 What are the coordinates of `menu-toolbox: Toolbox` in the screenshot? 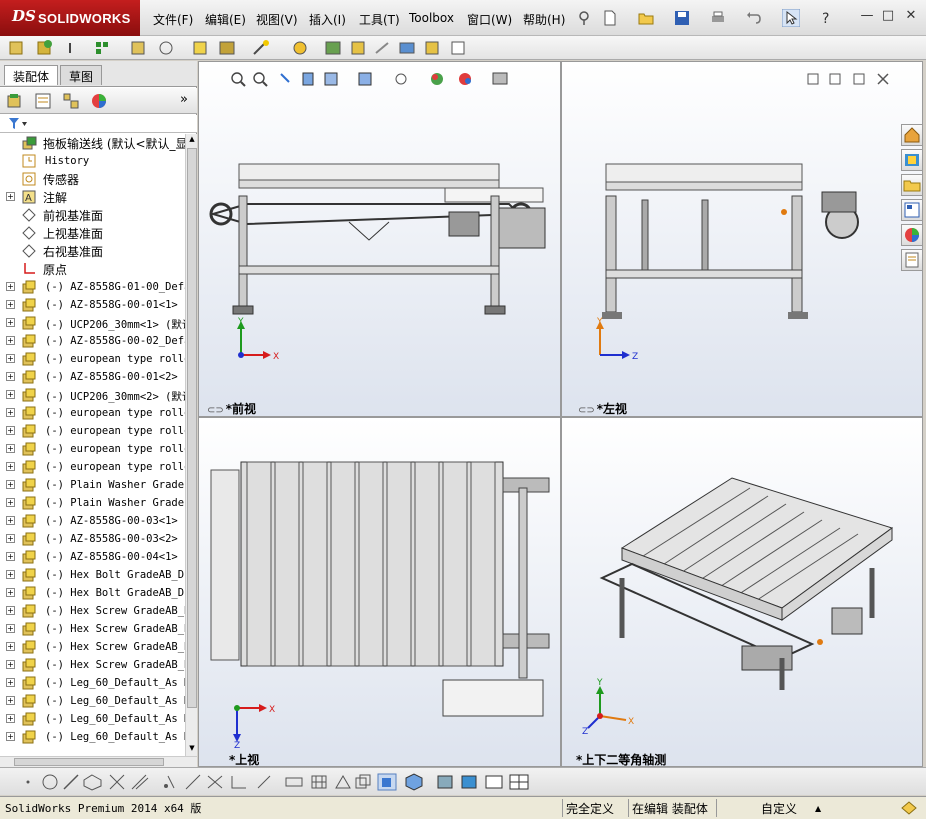 It's located at (431, 18).